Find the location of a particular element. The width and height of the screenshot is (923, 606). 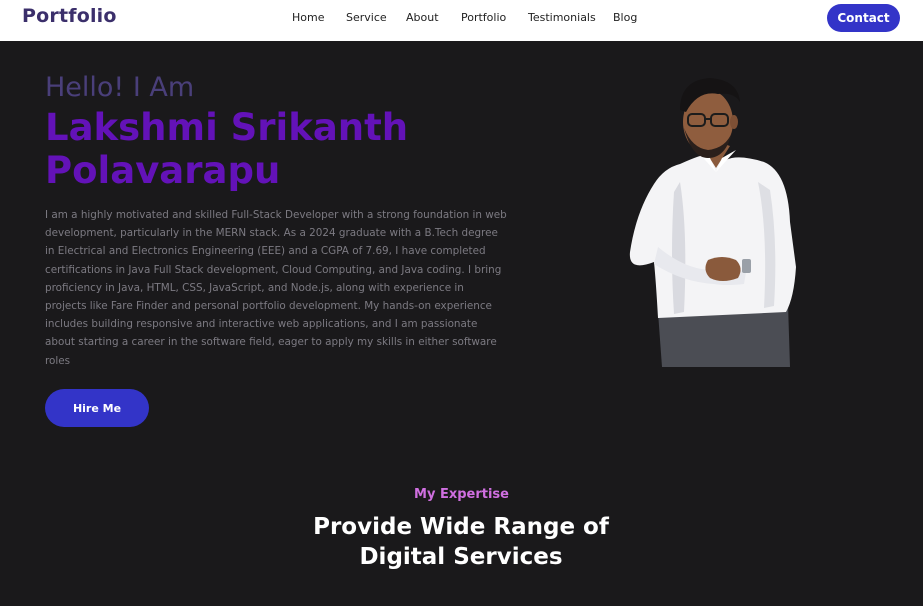

nav-link-portfolio: Portfolio is located at coordinates (483, 17).